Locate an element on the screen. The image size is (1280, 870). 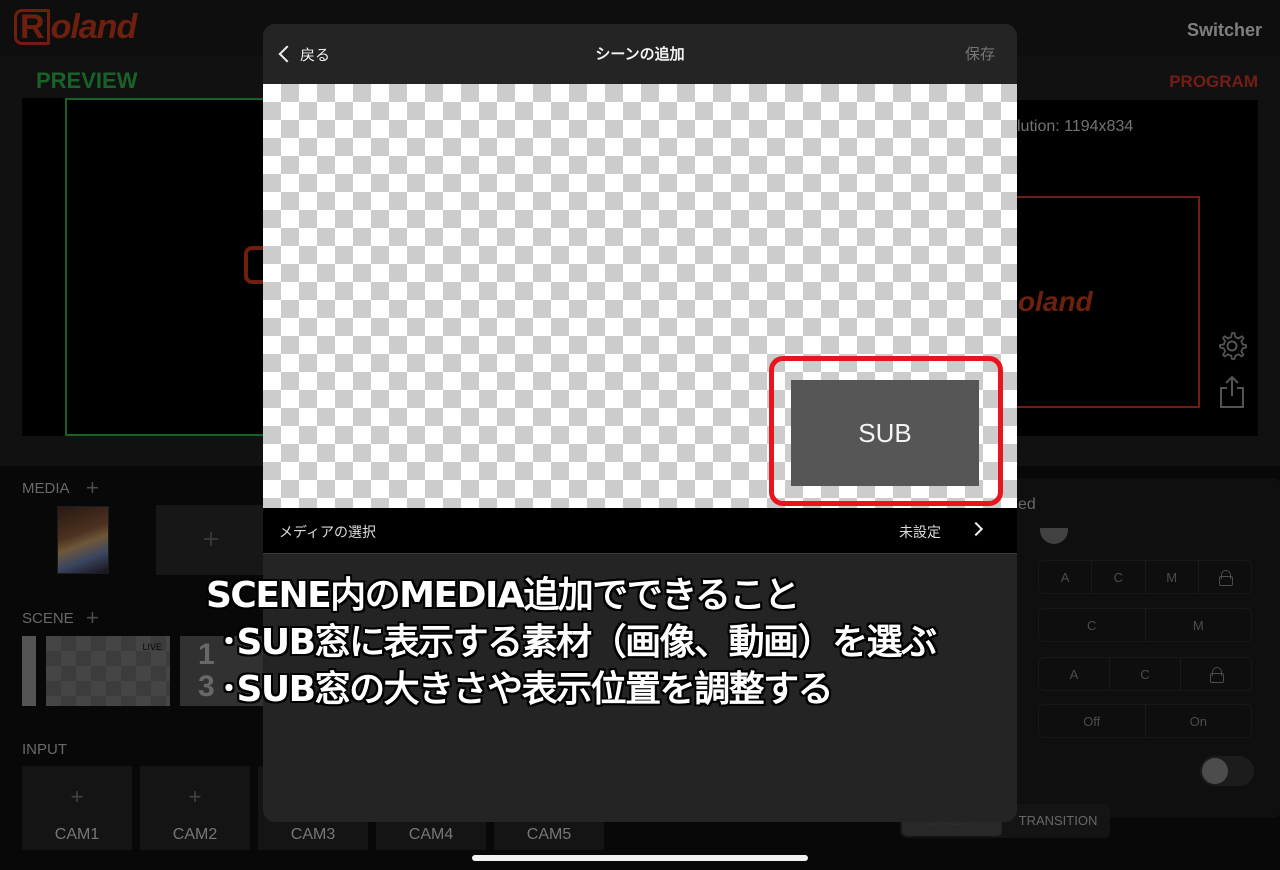
modal-title: シーンの追加 is located at coordinates (640, 54).